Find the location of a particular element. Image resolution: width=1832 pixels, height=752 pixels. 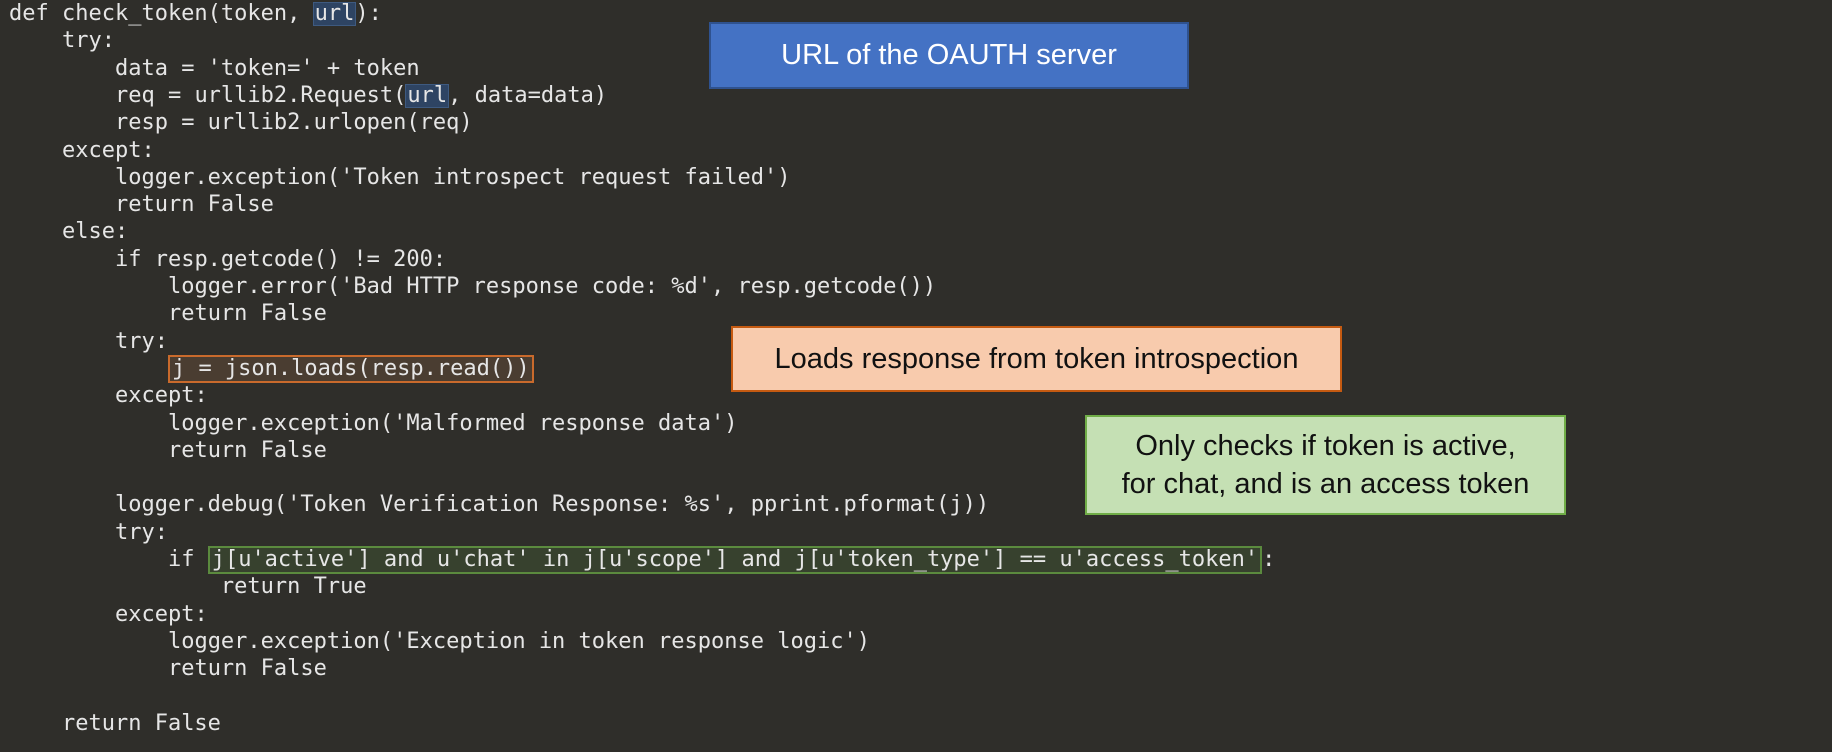

loads-response-callout: Loads response from token introspection is located at coordinates (1036, 359).